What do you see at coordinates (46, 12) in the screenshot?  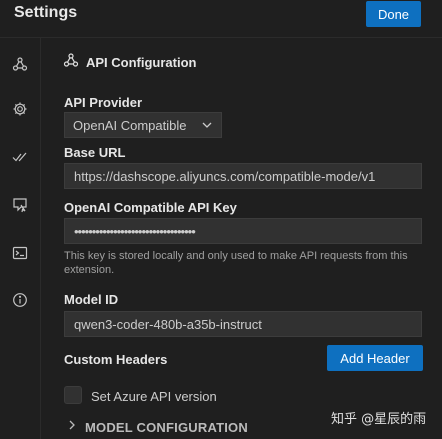 I see `page-title: Settings` at bounding box center [46, 12].